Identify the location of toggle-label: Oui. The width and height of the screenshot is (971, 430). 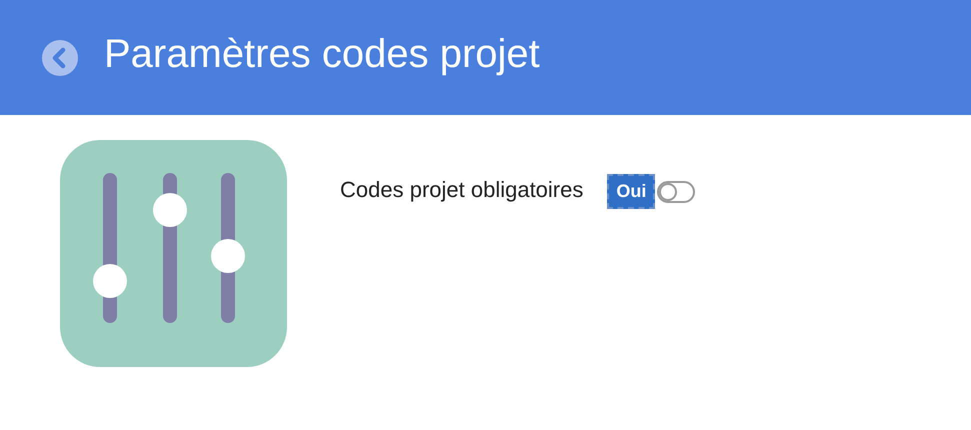
(631, 191).